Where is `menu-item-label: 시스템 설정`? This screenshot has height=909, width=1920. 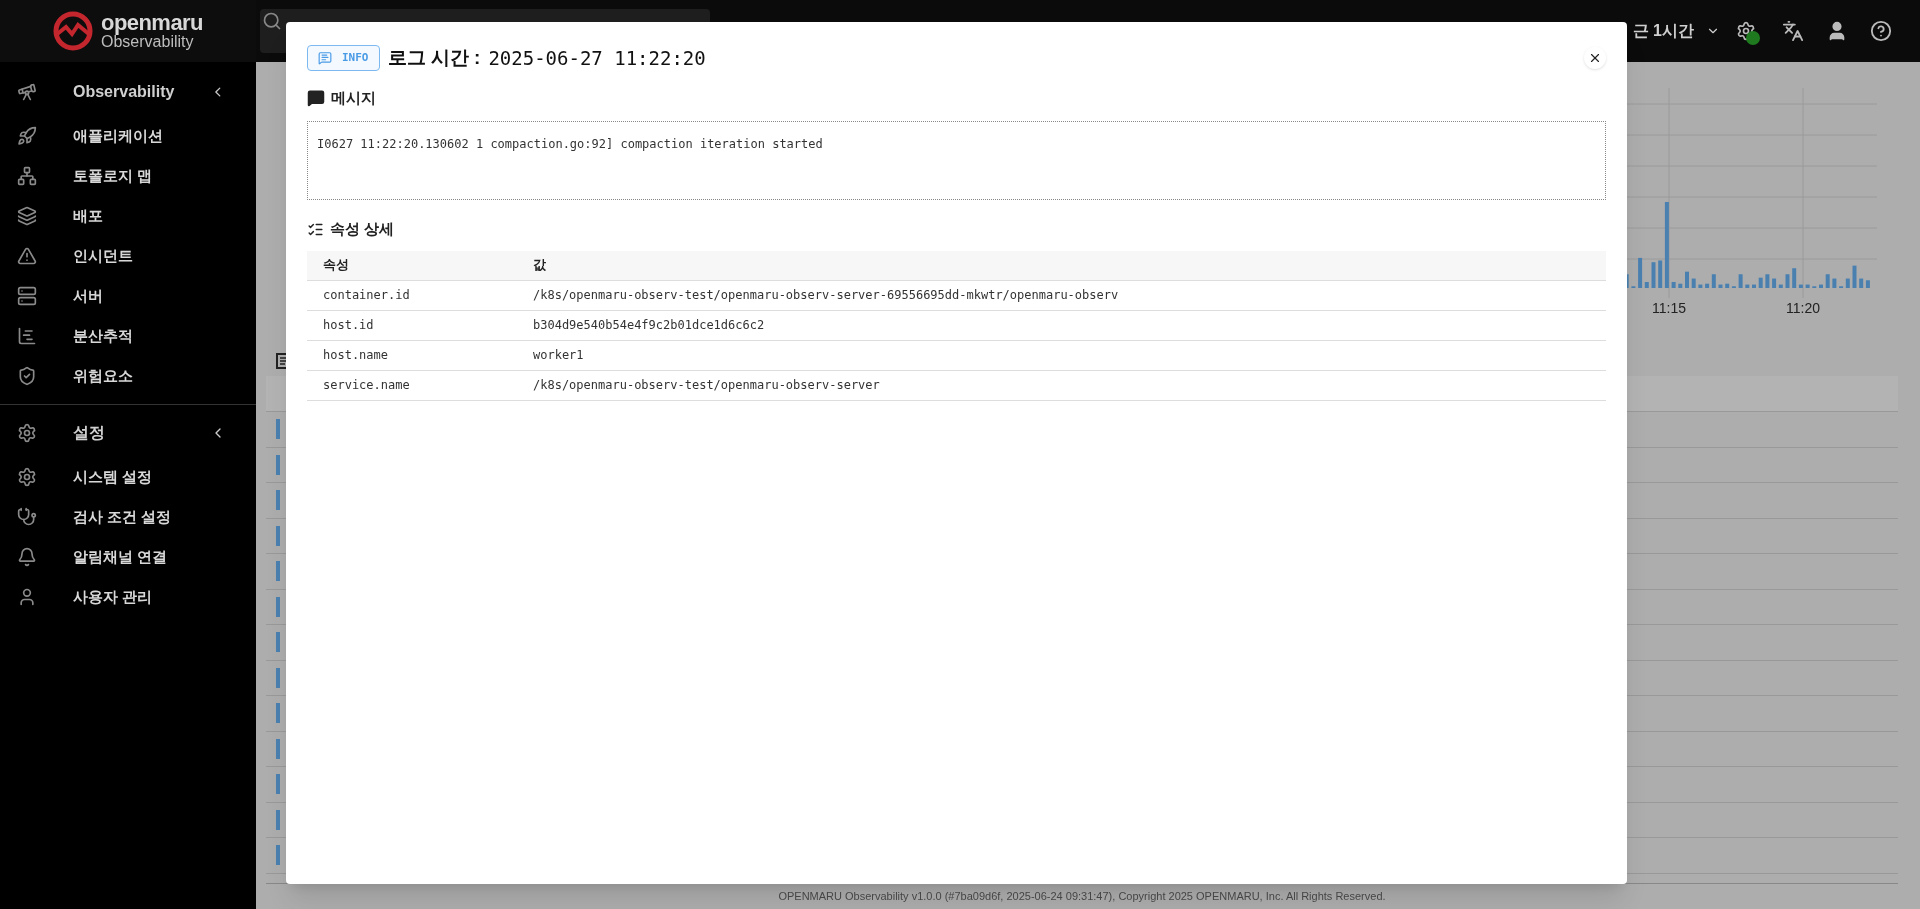
menu-item-label: 시스템 설정 is located at coordinates (113, 476).